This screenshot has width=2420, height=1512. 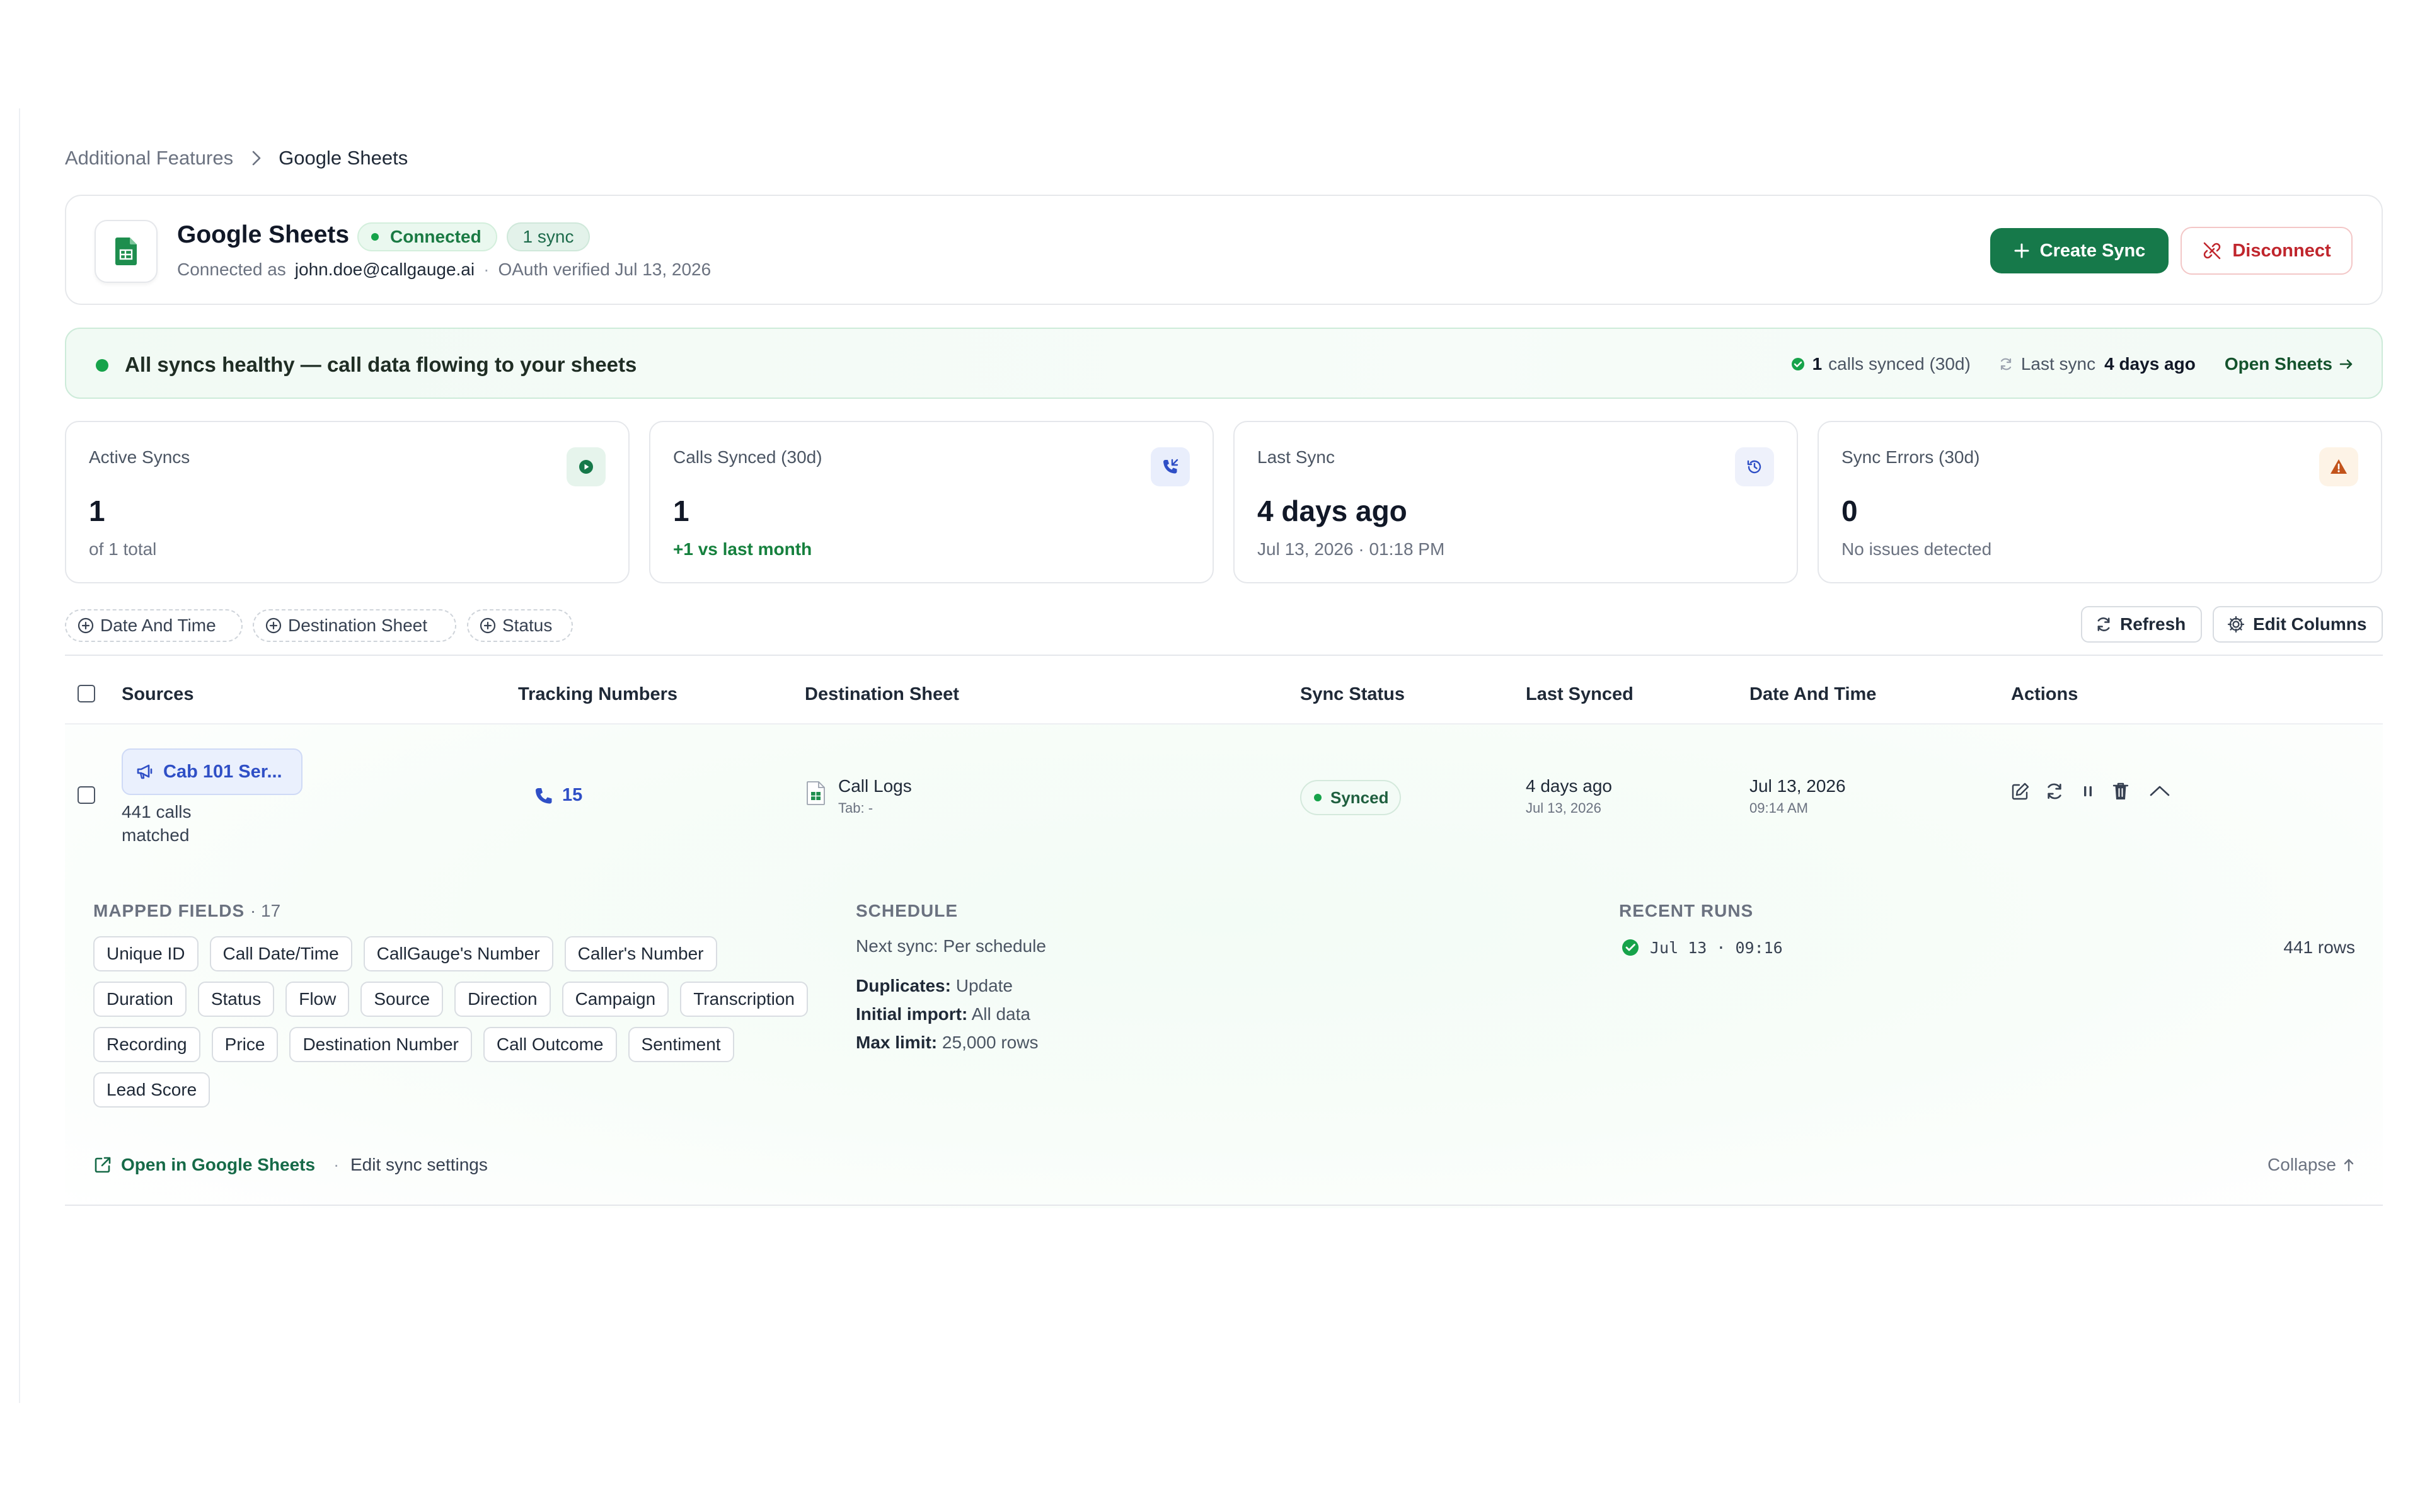 What do you see at coordinates (615, 999) in the screenshot?
I see `field-tag: Campaign` at bounding box center [615, 999].